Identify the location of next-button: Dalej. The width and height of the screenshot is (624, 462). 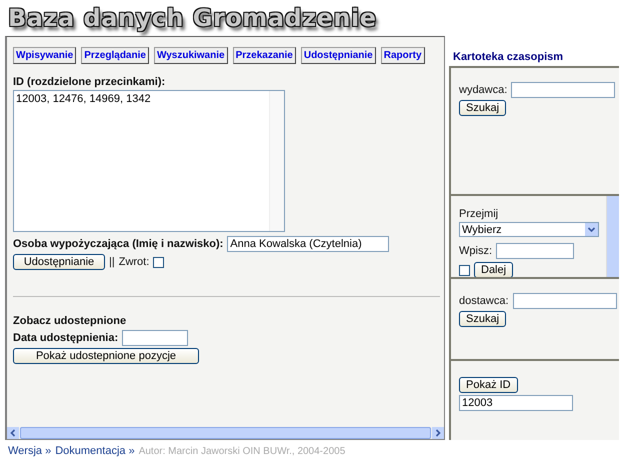
(494, 269).